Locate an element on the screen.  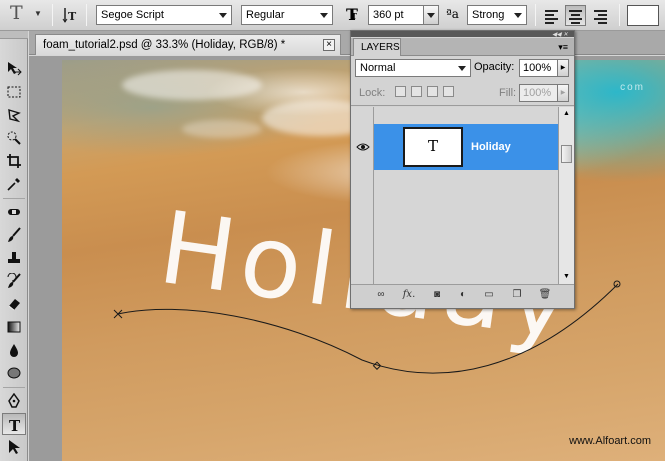
delete-layer-icon: 🗑 is located at coordinates (545, 296).